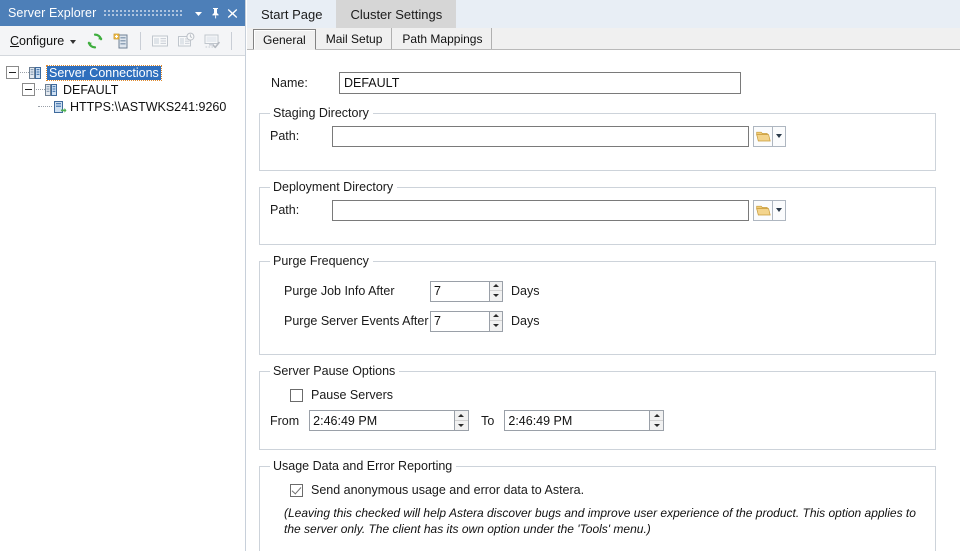 The height and width of the screenshot is (551, 960). I want to click on purge-job-info-stepper, so click(466, 291).